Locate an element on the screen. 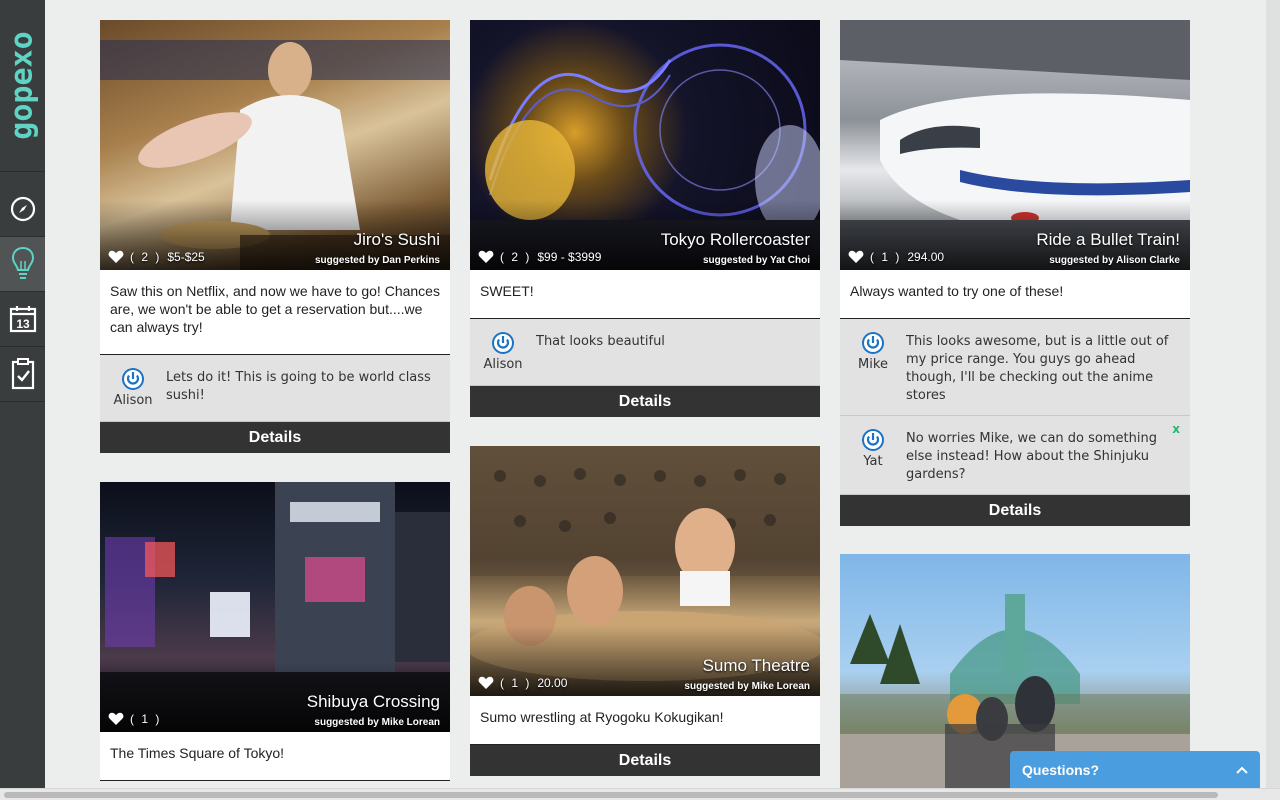  horizontal-scrollbar is located at coordinates (640, 794).